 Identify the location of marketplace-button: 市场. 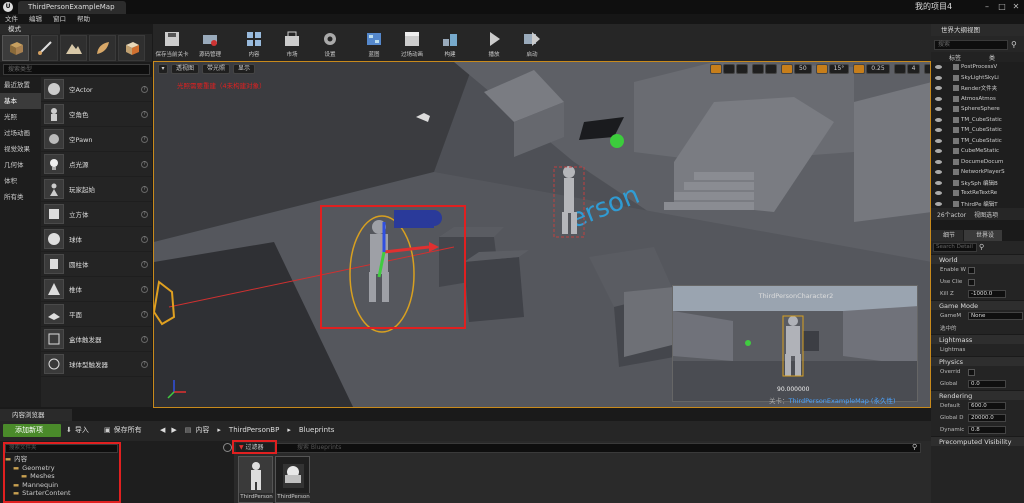
(292, 42).